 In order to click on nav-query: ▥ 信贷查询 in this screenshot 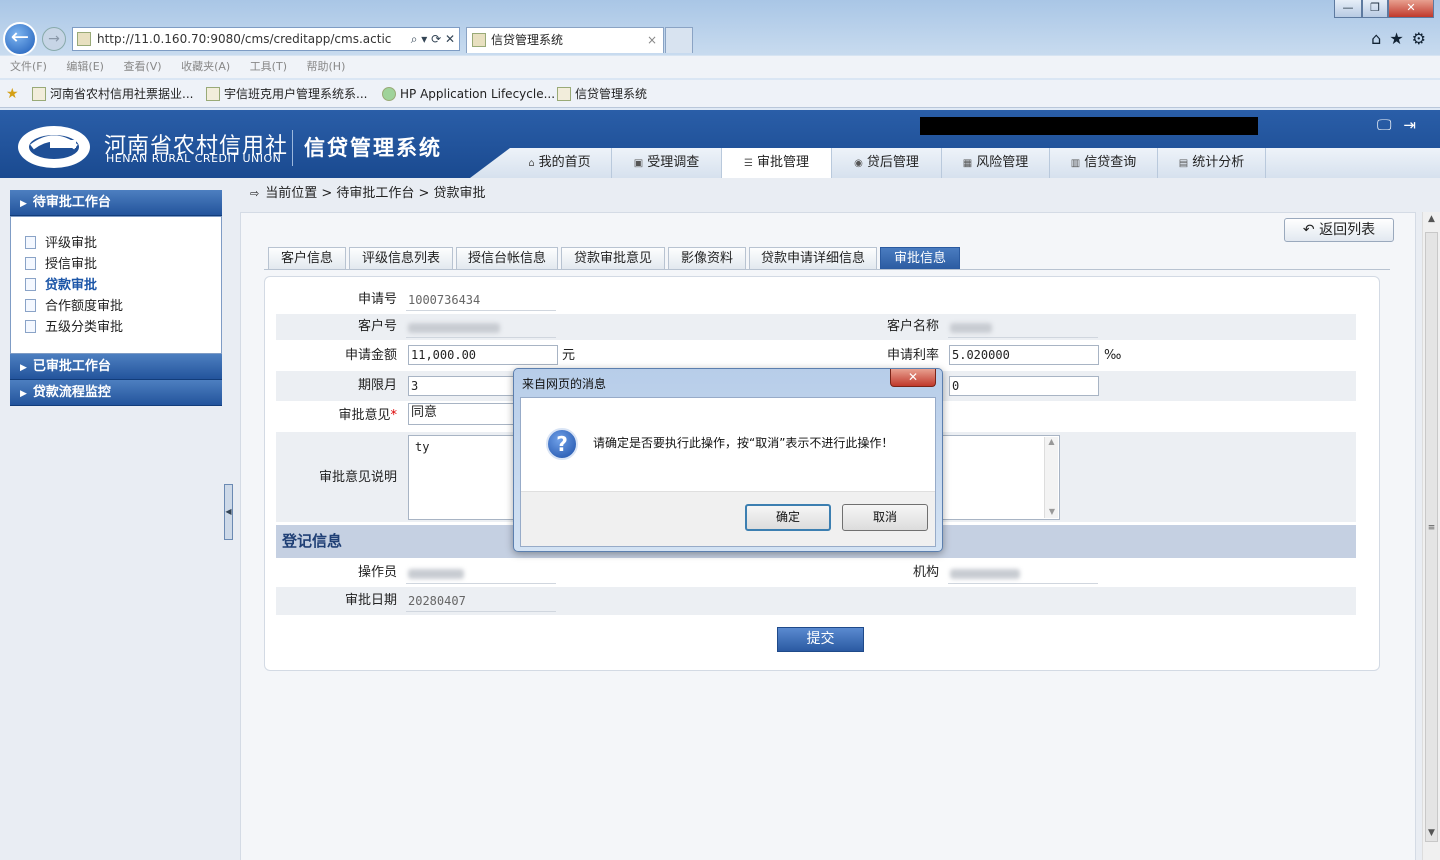, I will do `click(1104, 163)`.